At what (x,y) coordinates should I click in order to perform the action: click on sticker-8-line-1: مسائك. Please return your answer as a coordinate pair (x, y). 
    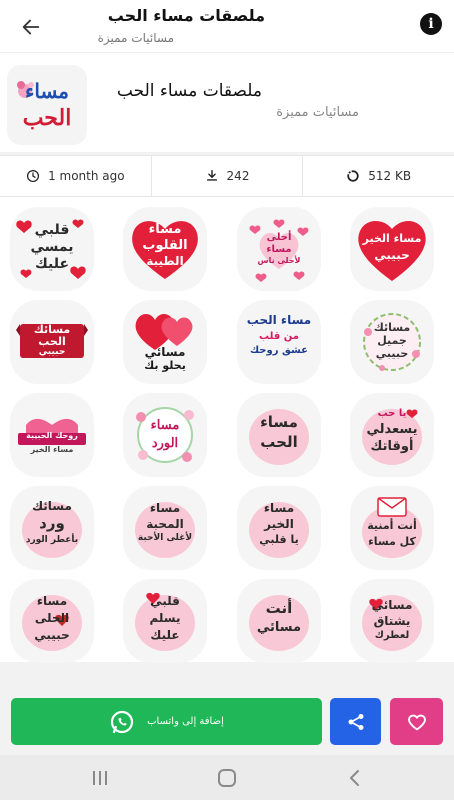
    Looking at the image, I should click on (392, 327).